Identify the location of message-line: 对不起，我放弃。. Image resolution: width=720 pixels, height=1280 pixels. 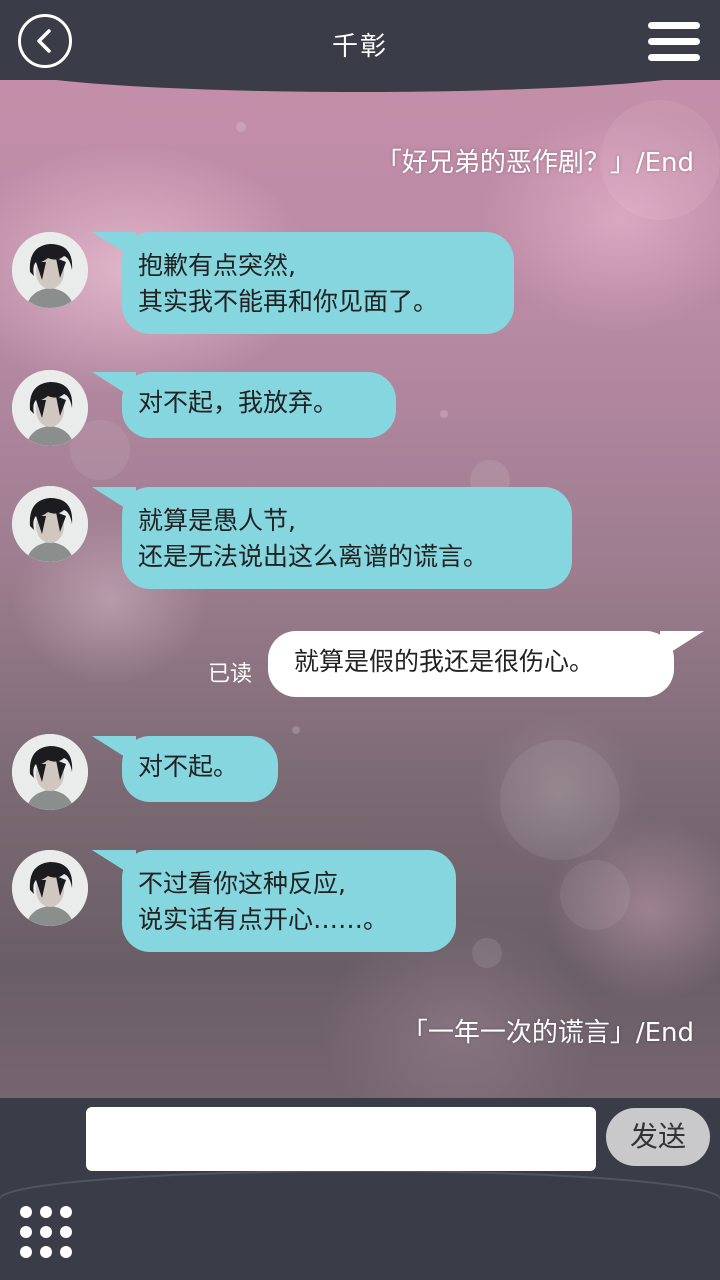
(238, 402).